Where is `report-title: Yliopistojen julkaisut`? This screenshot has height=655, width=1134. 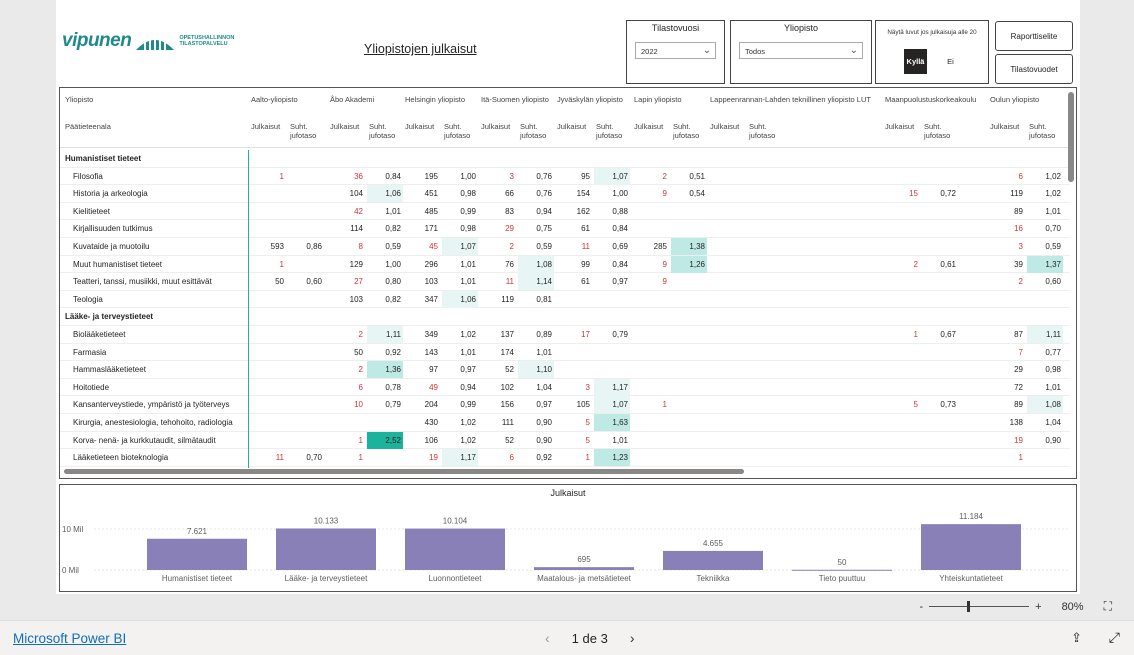
report-title: Yliopistojen julkaisut is located at coordinates (420, 49).